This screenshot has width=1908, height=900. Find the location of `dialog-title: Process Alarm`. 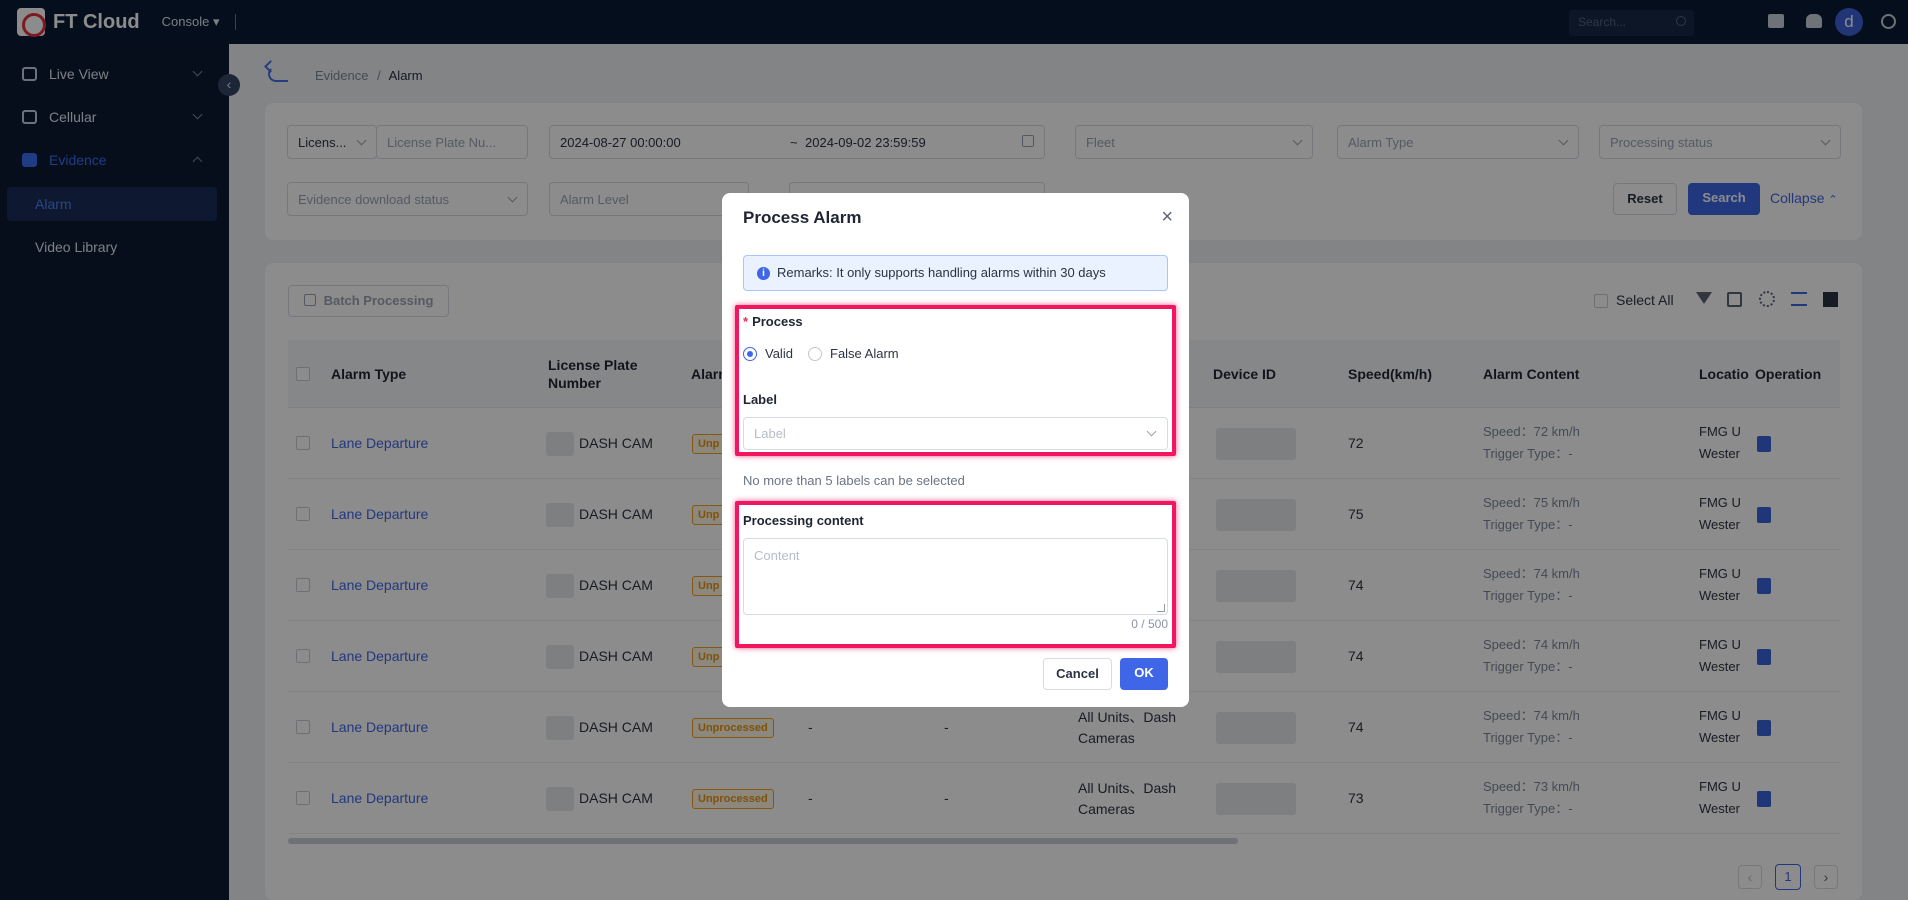

dialog-title: Process Alarm is located at coordinates (802, 217).